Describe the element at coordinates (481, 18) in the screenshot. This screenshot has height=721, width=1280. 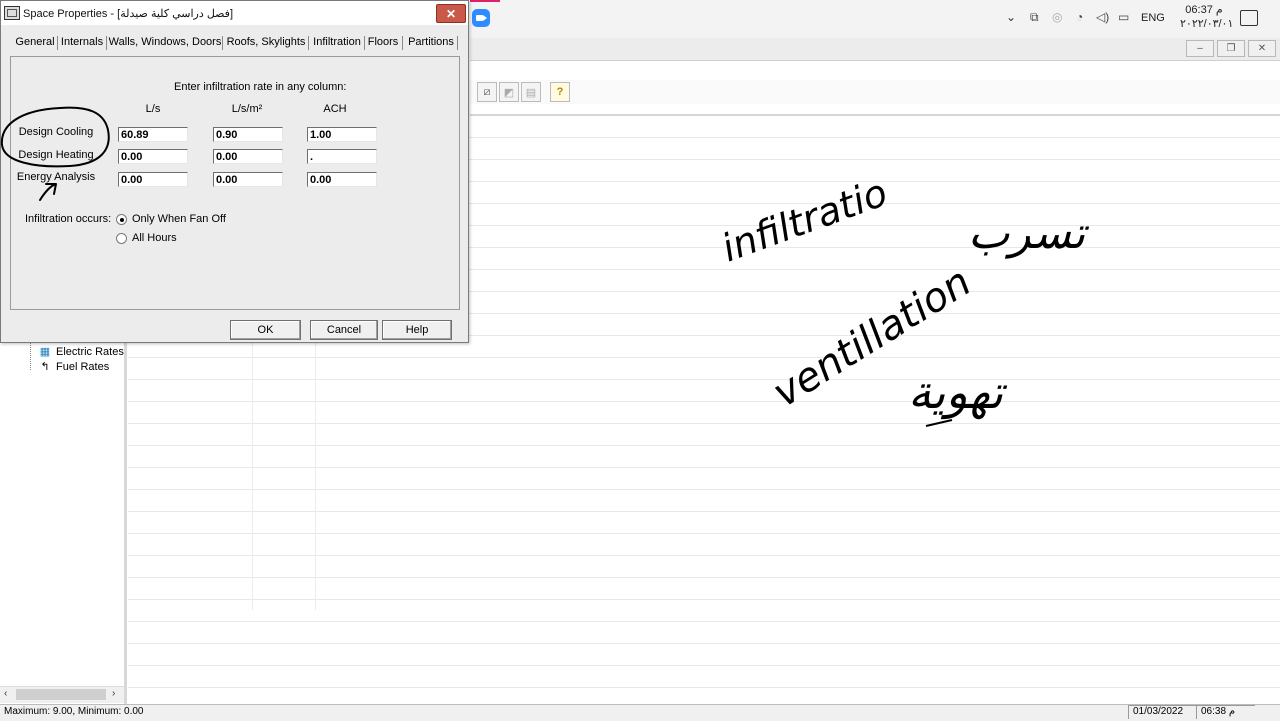
I see `zoom-app-icon` at that location.